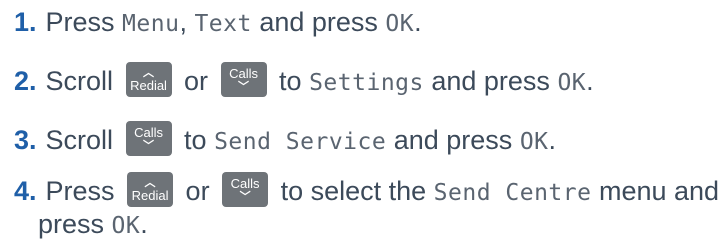 This screenshot has width=720, height=246. Describe the element at coordinates (25, 191) in the screenshot. I see `step-number: 4.` at that location.